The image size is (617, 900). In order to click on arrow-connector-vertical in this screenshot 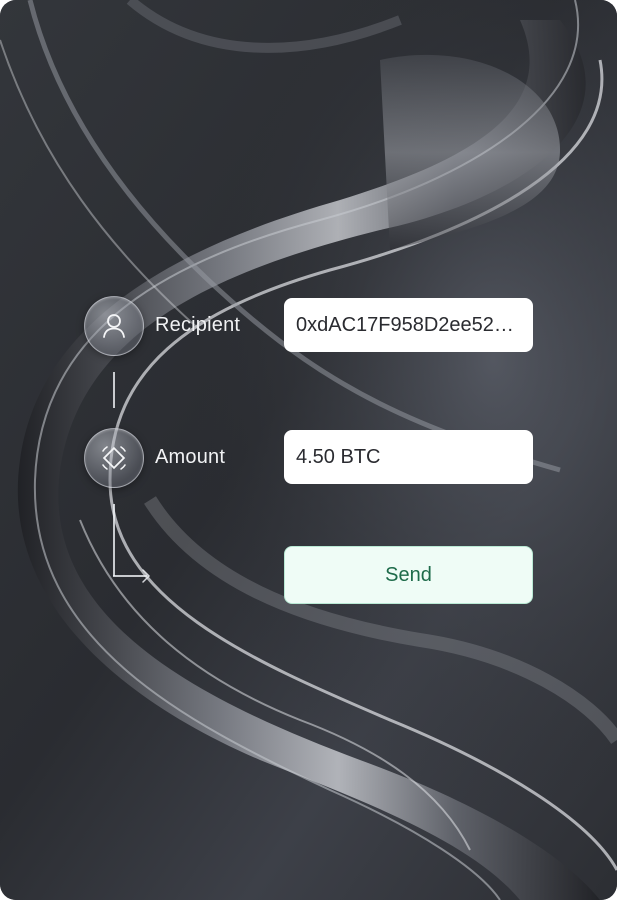, I will do `click(114, 540)`.